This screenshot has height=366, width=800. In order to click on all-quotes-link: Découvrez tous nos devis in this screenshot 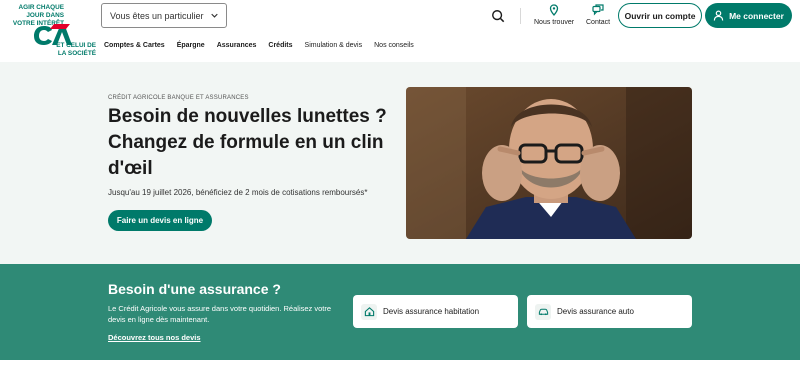, I will do `click(154, 337)`.